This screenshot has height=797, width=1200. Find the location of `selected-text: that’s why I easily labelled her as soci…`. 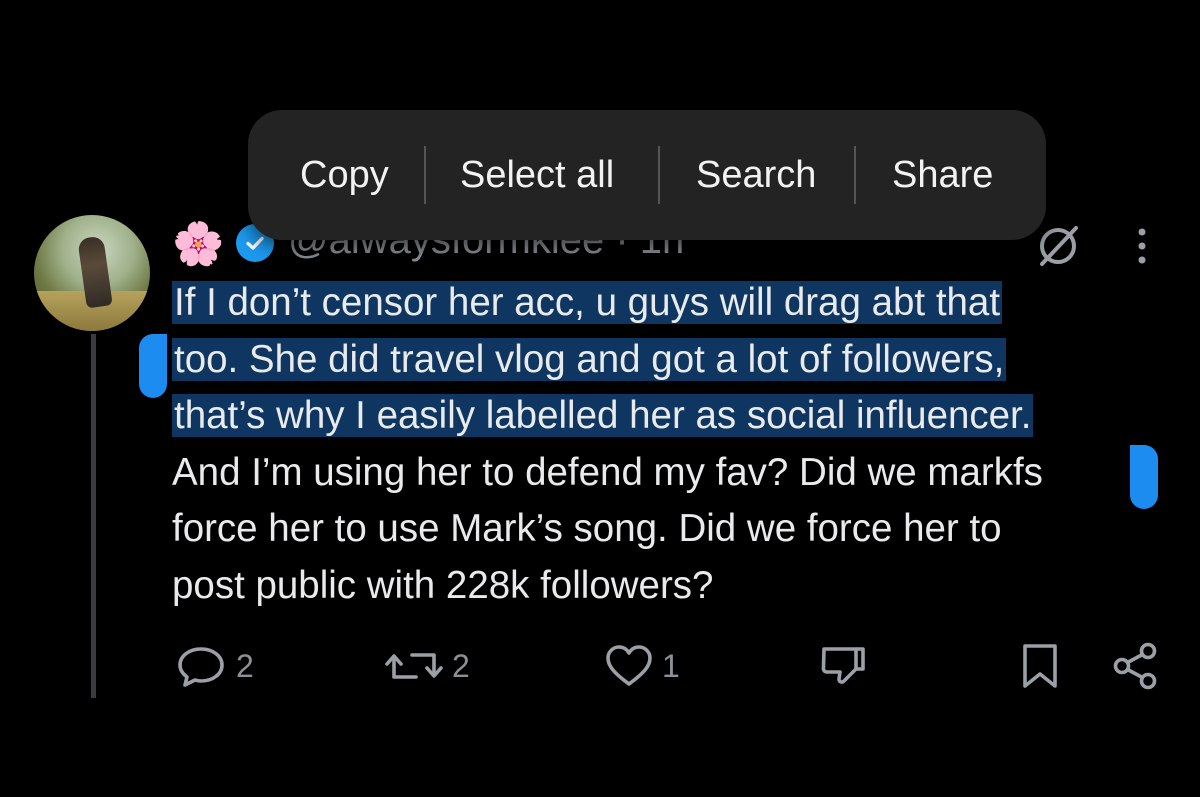

selected-text: that’s why I easily labelled her as soci… is located at coordinates (603, 415).